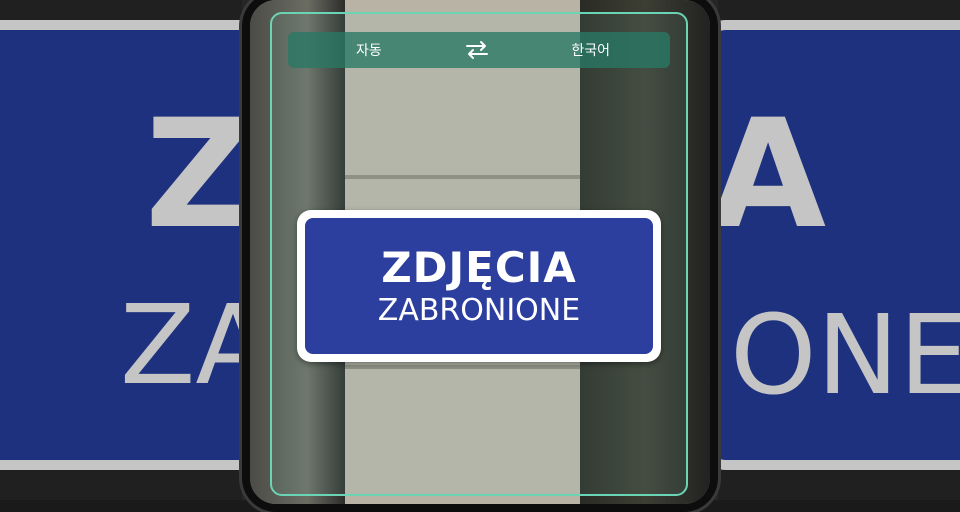 The image size is (960, 512). Describe the element at coordinates (590, 50) in the screenshot. I see `target-language-button: 한국어` at that location.